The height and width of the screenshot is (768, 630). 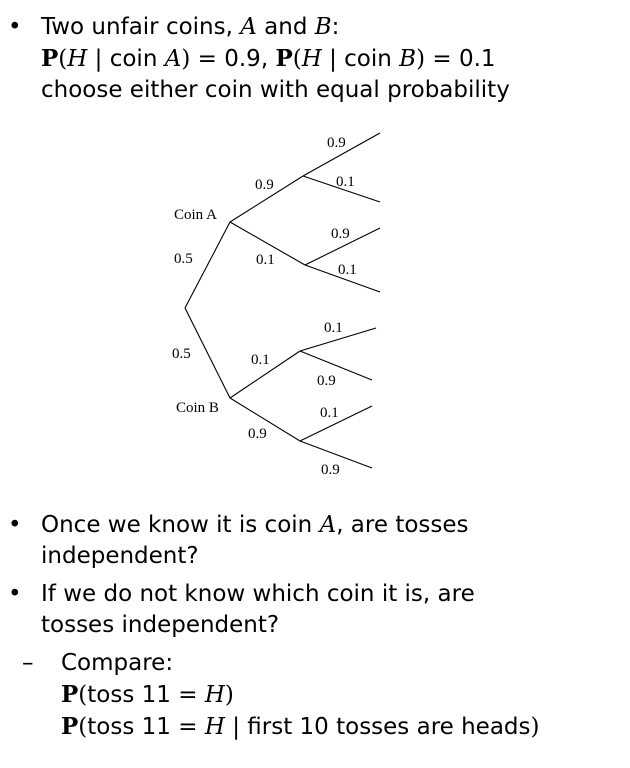 I want to click on unknown-coin-line1: If we do not know which coin it is, are, so click(x=258, y=594).